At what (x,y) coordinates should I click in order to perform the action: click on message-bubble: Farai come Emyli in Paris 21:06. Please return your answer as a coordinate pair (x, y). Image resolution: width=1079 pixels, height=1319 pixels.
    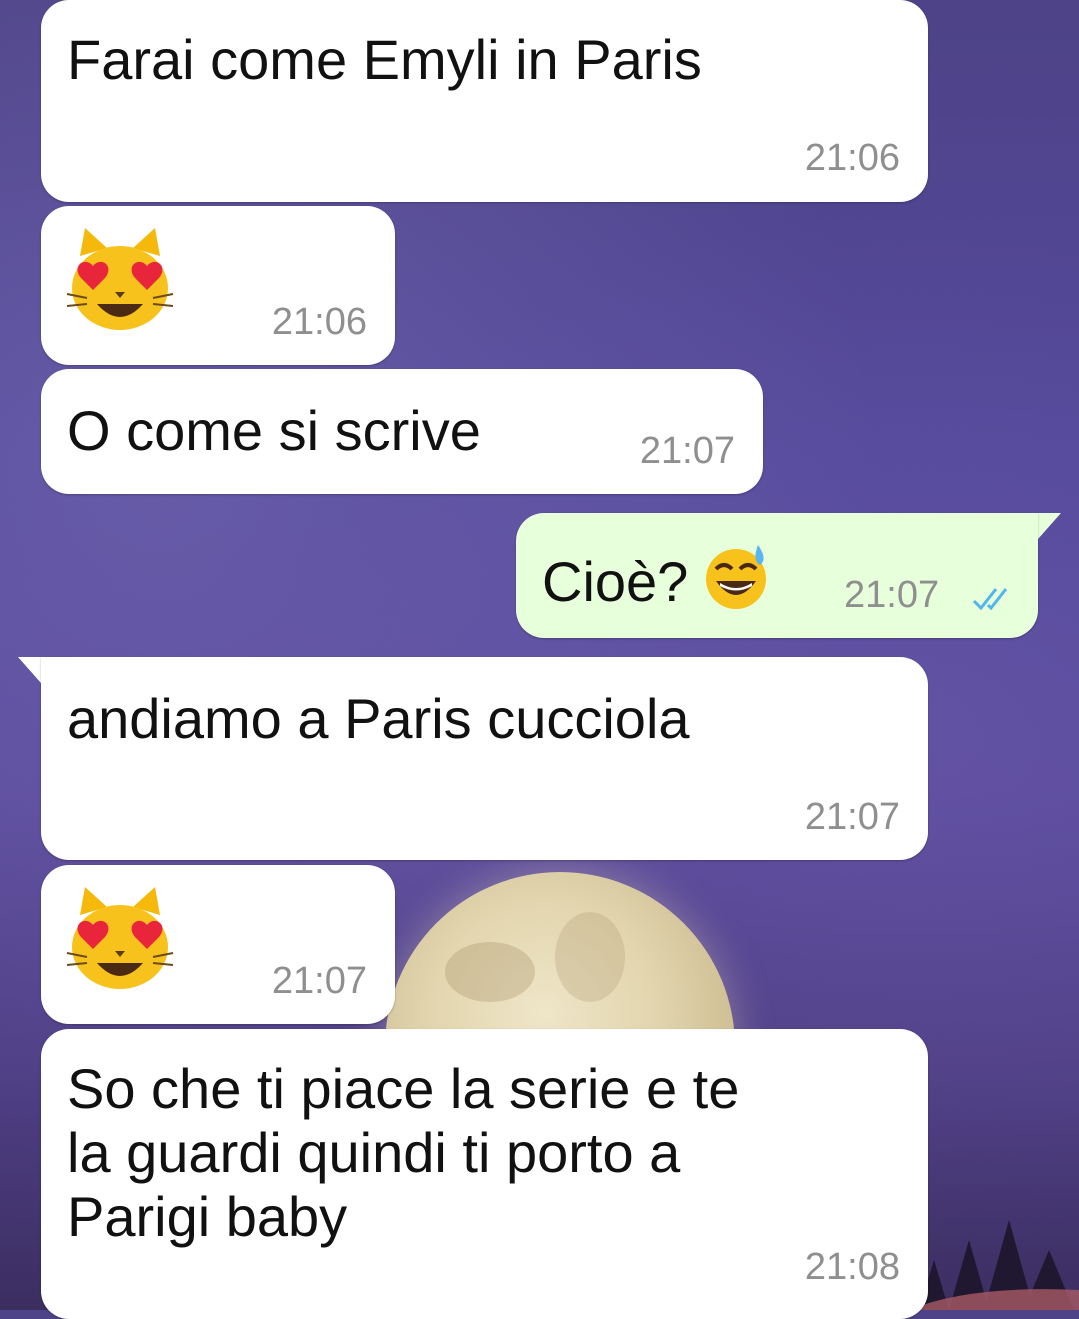
    Looking at the image, I should click on (484, 101).